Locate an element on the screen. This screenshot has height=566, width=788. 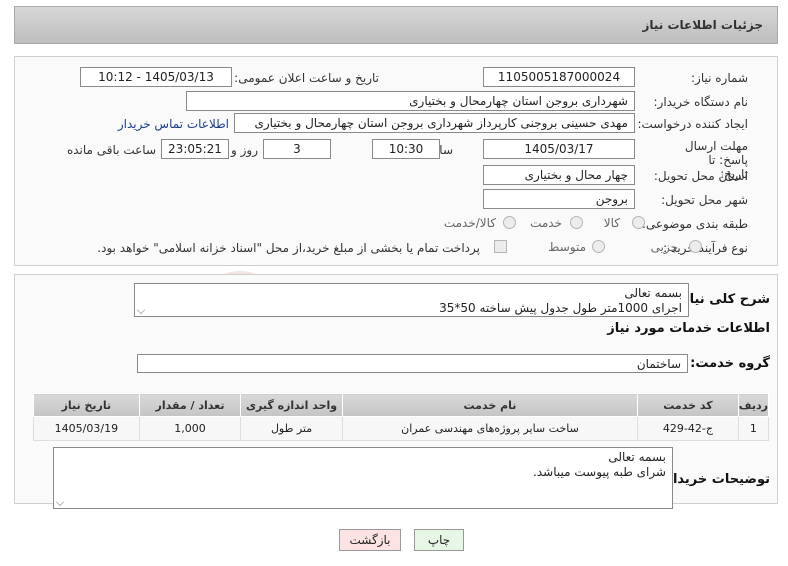
buyer-notes-line-1: بسمه تعالی is located at coordinates (637, 457).